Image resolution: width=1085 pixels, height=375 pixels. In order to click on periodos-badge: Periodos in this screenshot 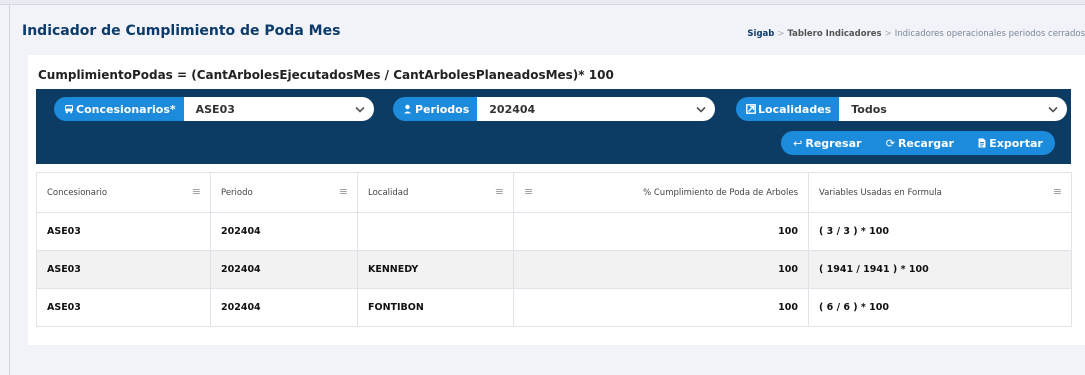, I will do `click(435, 109)`.